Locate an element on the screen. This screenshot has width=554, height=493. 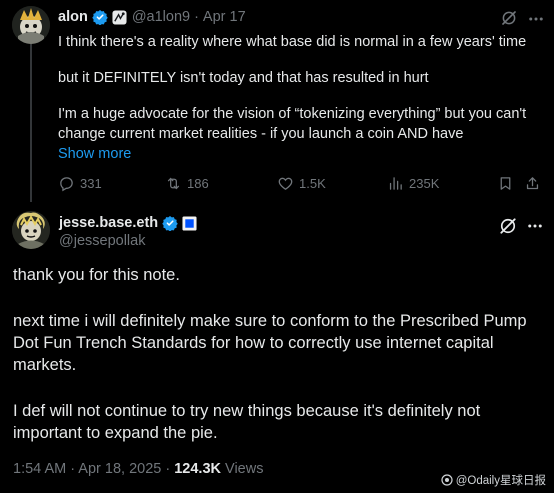
reply-icon is located at coordinates (66, 183).